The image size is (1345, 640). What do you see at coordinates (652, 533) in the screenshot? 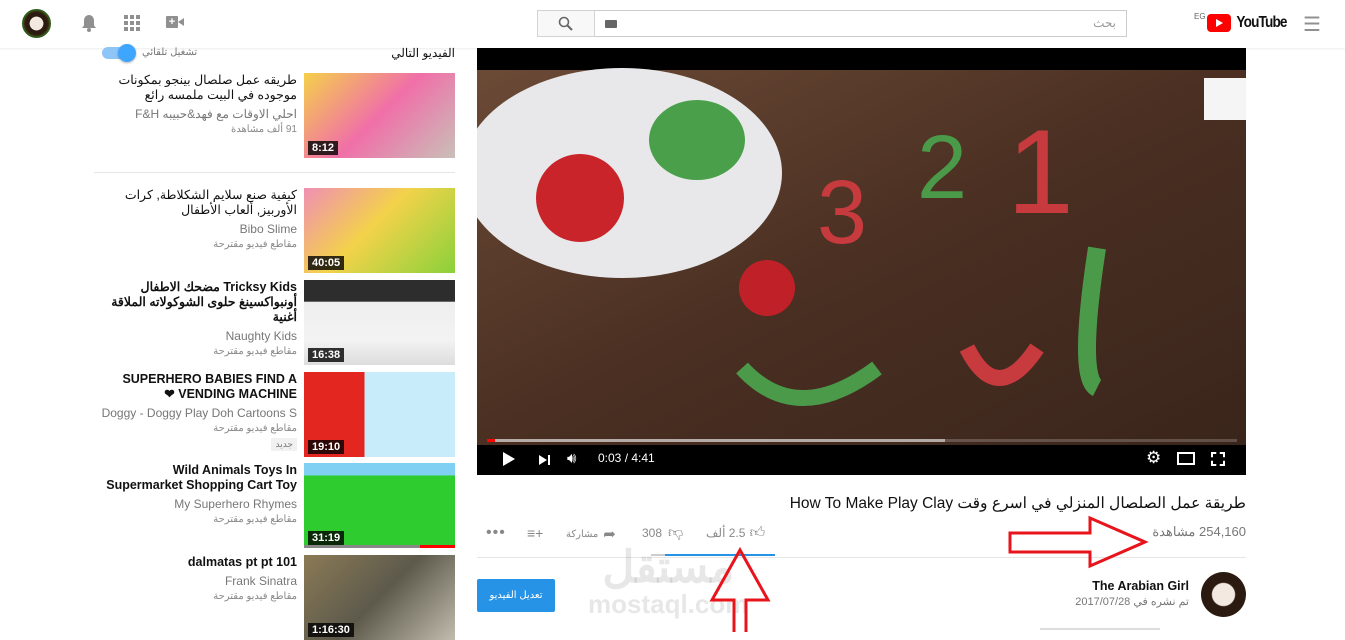
I see `dislike-count: 308` at bounding box center [652, 533].